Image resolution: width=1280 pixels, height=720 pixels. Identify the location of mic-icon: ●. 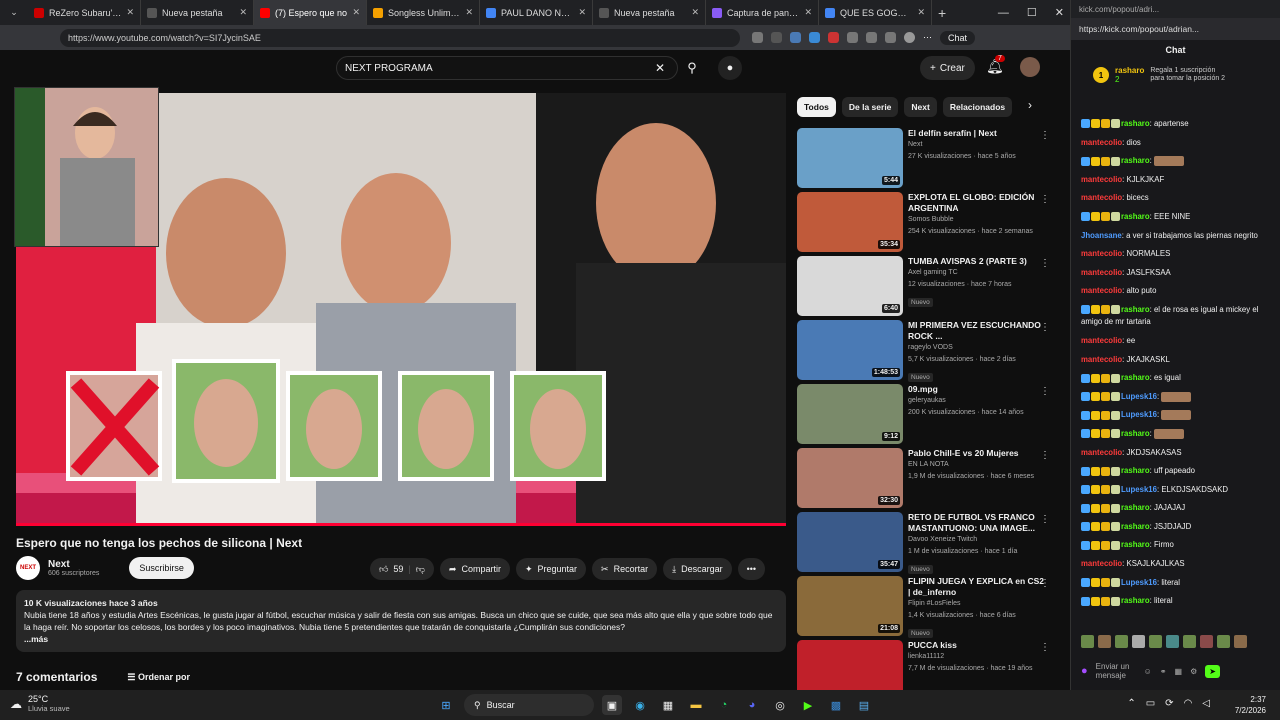
(1084, 671).